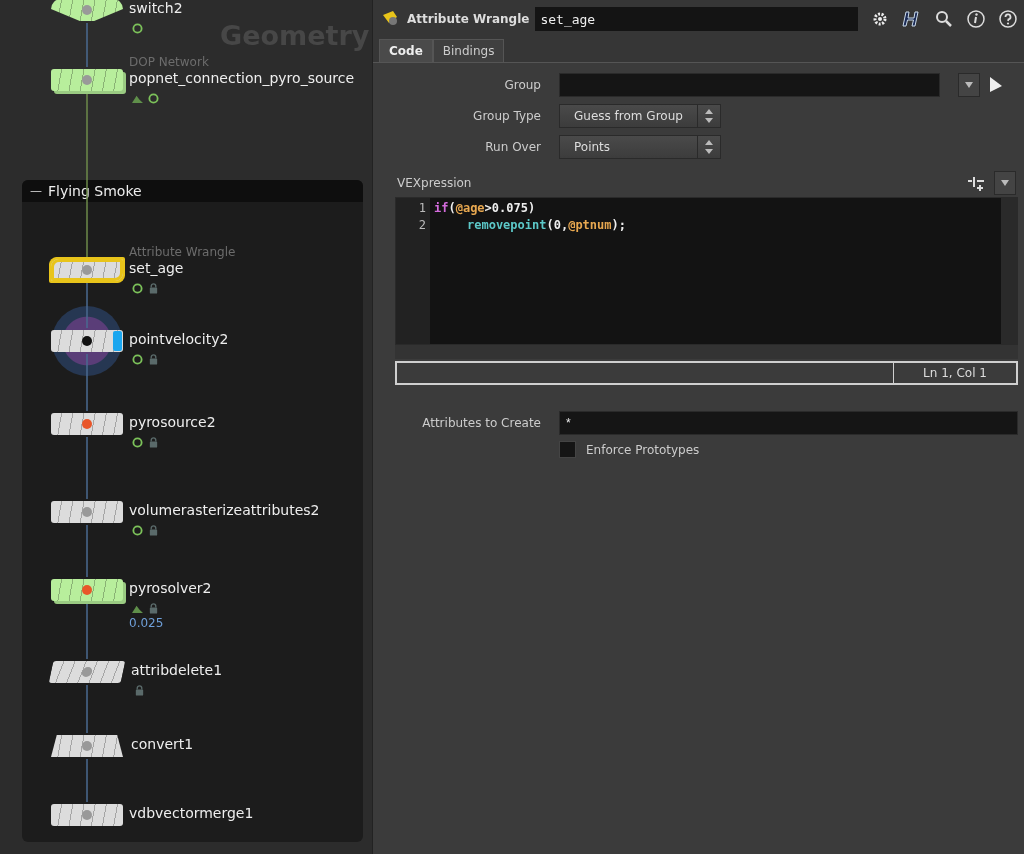 The image size is (1024, 854). Describe the element at coordinates (485, 208) in the screenshot. I see `code-line: if(@age>0.075)` at that location.